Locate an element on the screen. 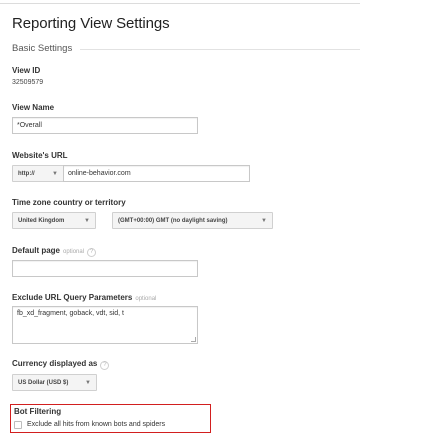 The height and width of the screenshot is (444, 430). section-basic-settings: Basic Settings is located at coordinates (42, 48).